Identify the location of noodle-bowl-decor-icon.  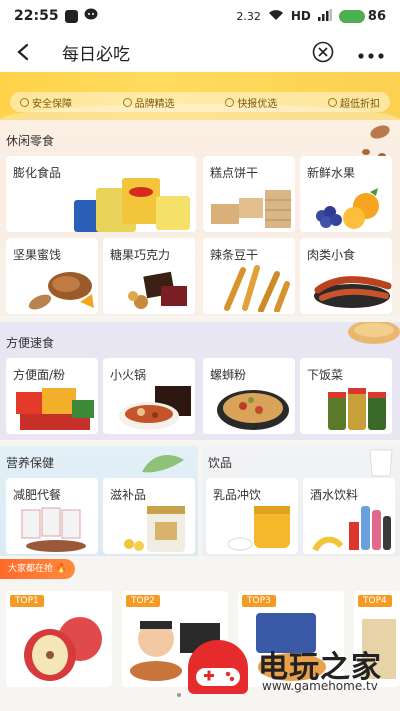
(374, 333).